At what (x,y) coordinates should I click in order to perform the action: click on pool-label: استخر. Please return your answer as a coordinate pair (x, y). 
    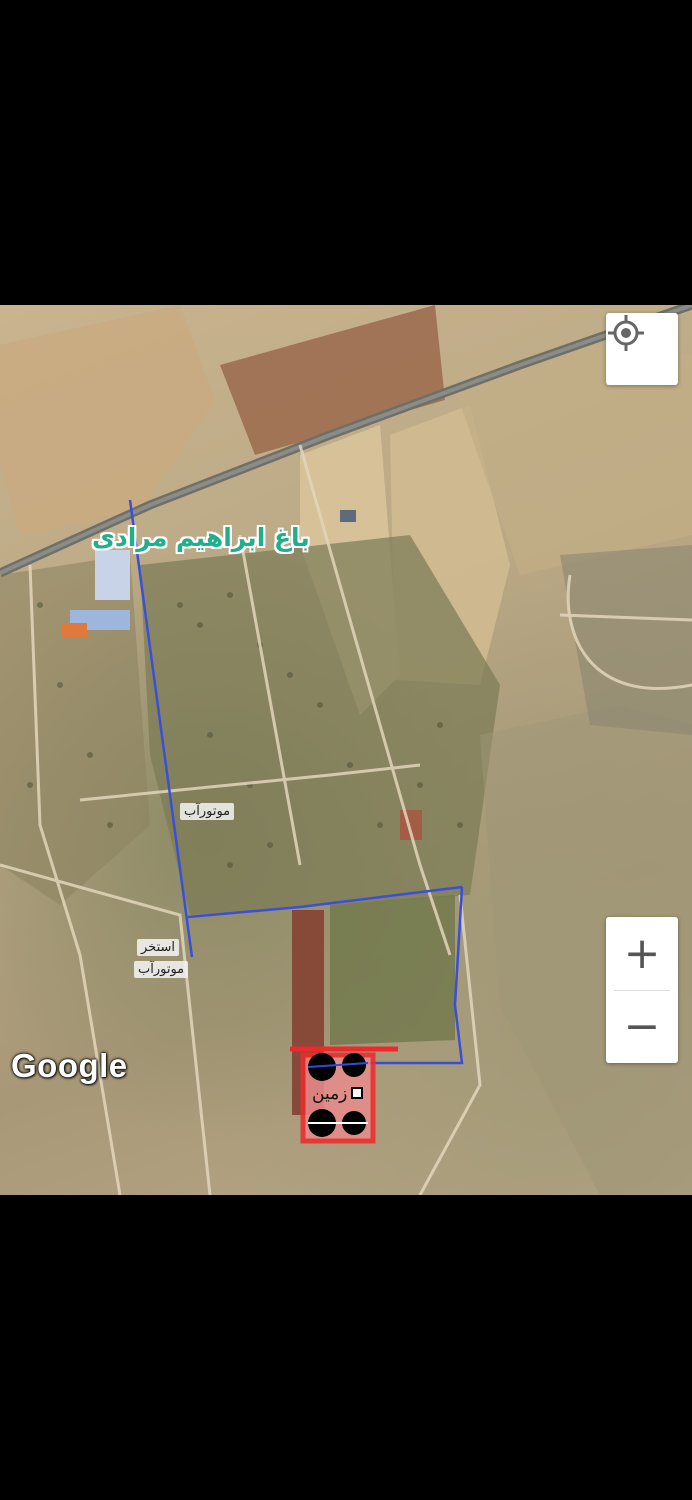
    Looking at the image, I should click on (158, 947).